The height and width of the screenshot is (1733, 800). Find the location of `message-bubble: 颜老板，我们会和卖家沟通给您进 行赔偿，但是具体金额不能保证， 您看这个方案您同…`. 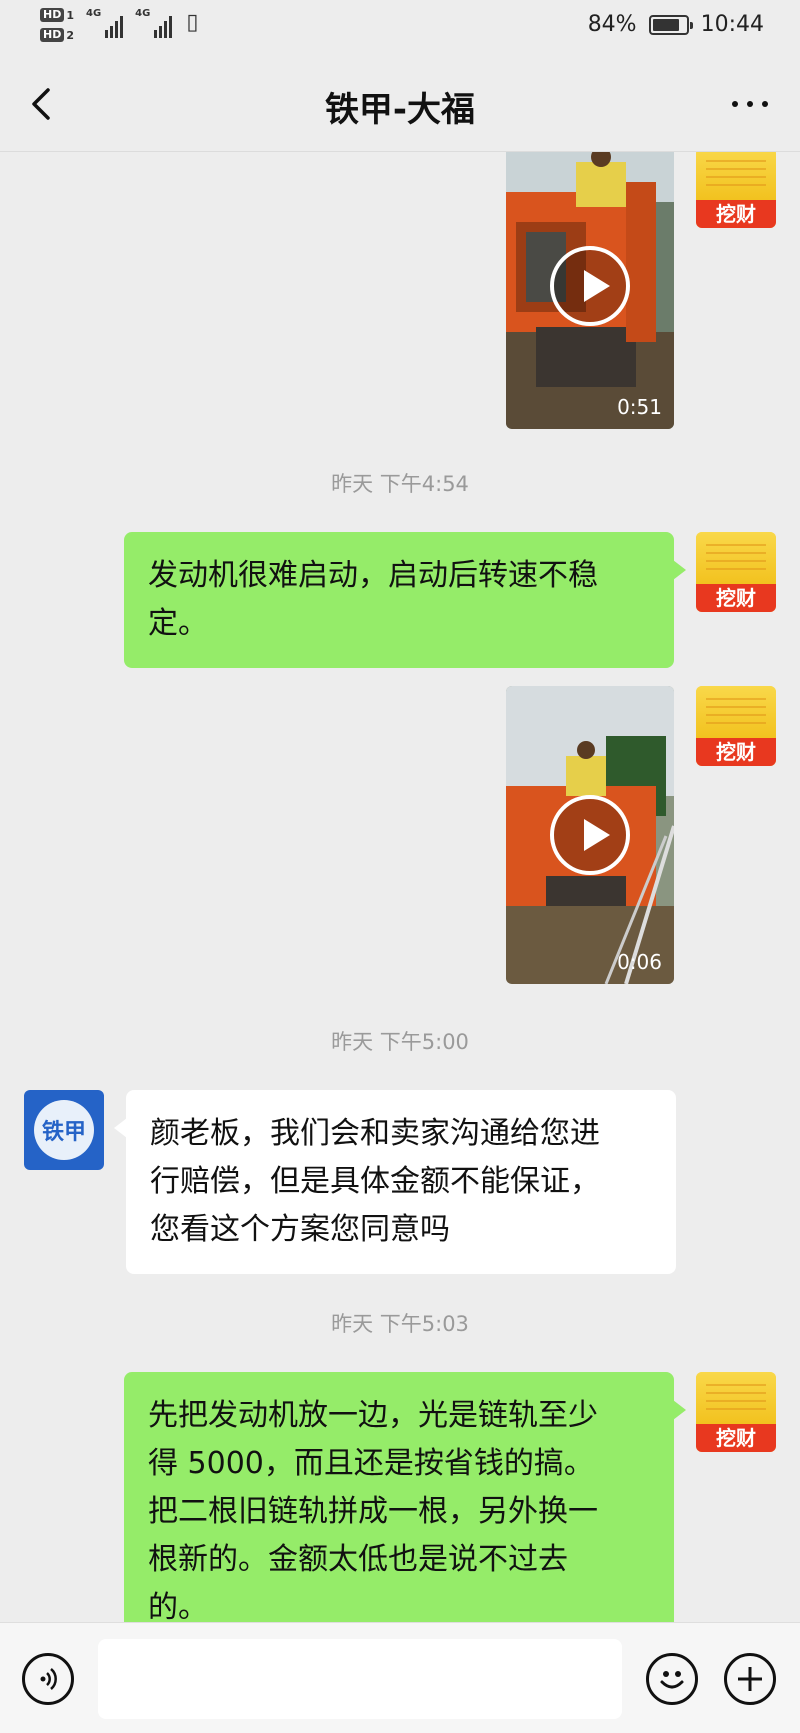

message-bubble: 颜老板，我们会和卖家沟通给您进 行赔偿，但是具体金额不能保证， 您看这个方案您同… is located at coordinates (395, 1182).